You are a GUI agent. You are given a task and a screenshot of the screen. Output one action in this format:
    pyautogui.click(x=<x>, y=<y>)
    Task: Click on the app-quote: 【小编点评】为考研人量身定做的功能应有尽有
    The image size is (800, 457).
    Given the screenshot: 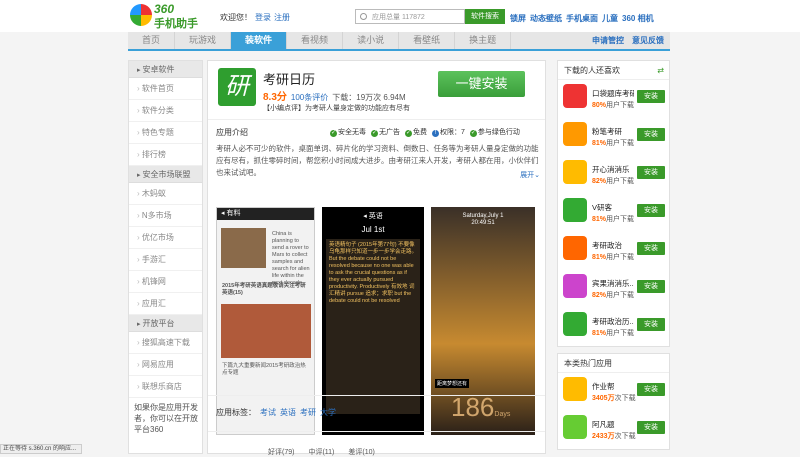 What is the action you would take?
    pyautogui.click(x=336, y=108)
    